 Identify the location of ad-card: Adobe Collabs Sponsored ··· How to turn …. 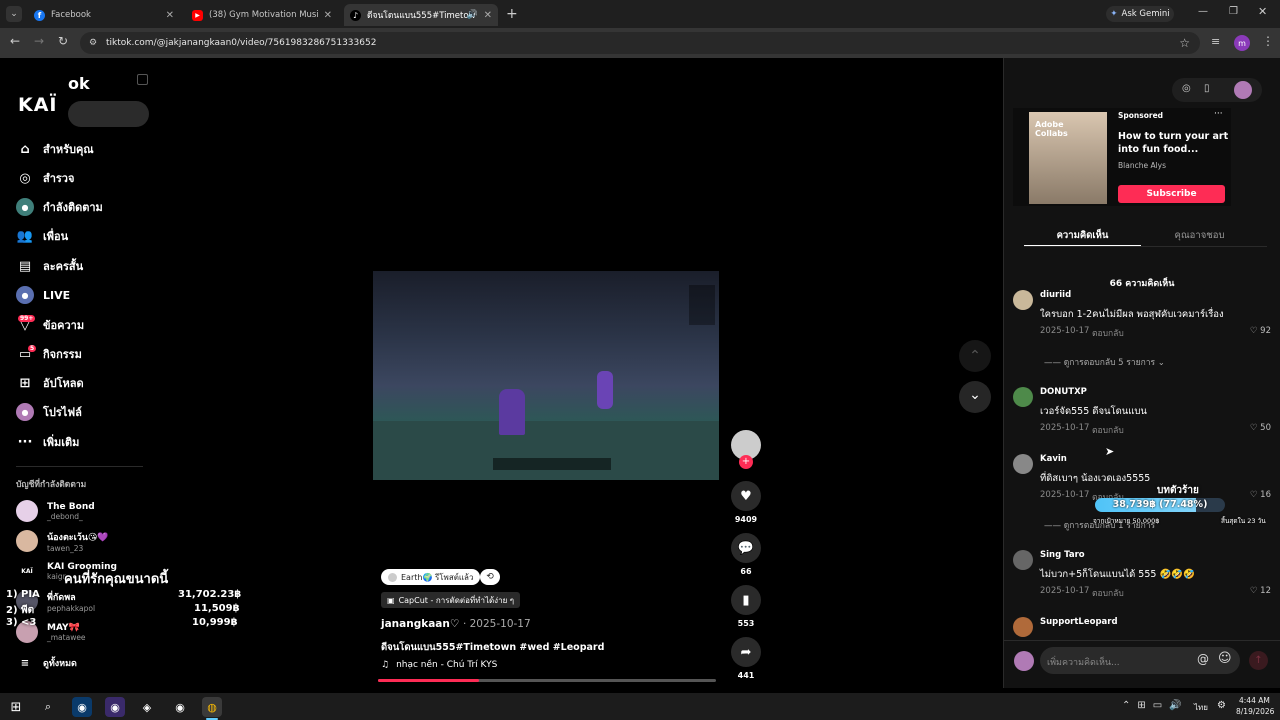
(1122, 157).